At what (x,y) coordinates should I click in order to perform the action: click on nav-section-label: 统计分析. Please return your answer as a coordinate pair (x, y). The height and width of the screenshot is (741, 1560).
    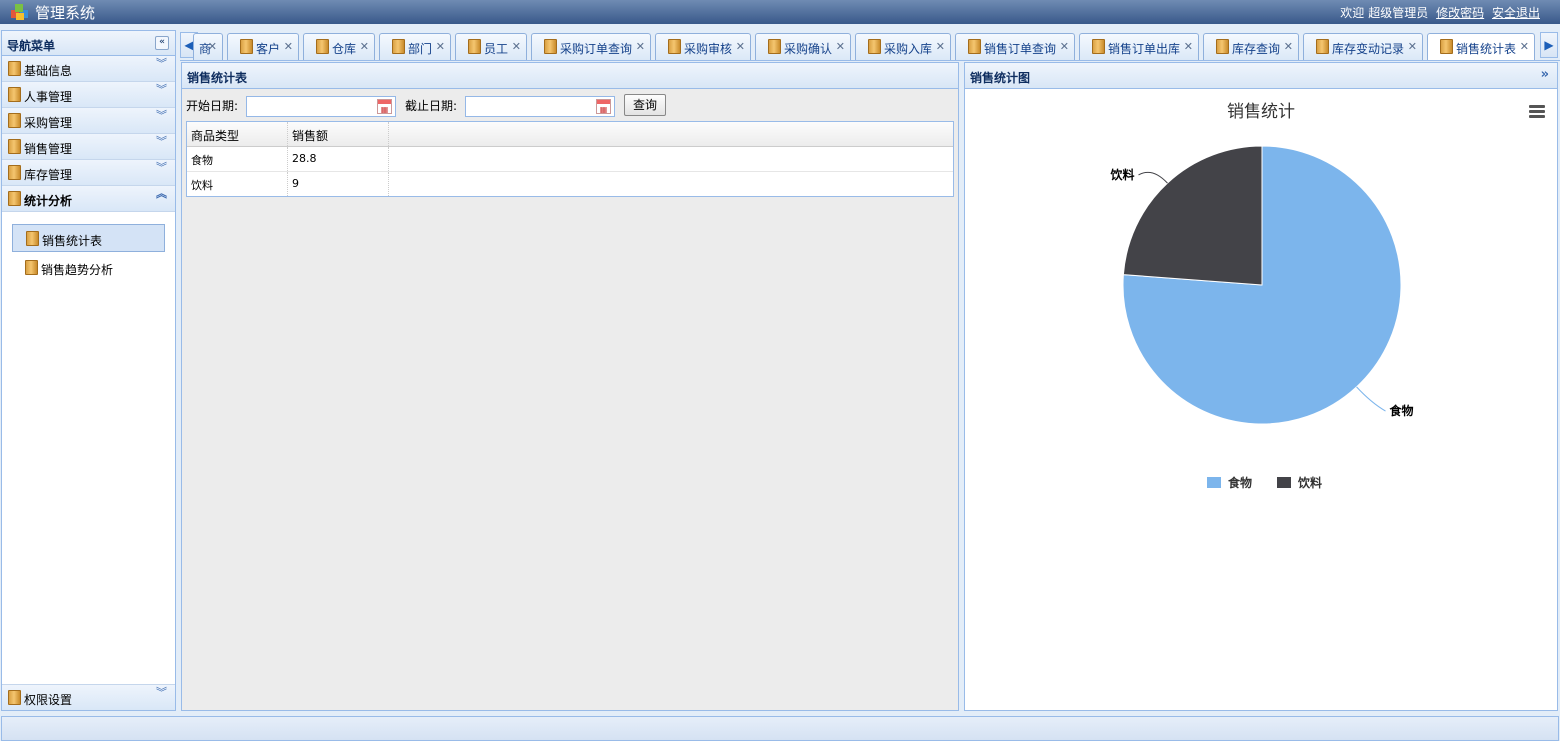
    Looking at the image, I should click on (48, 201).